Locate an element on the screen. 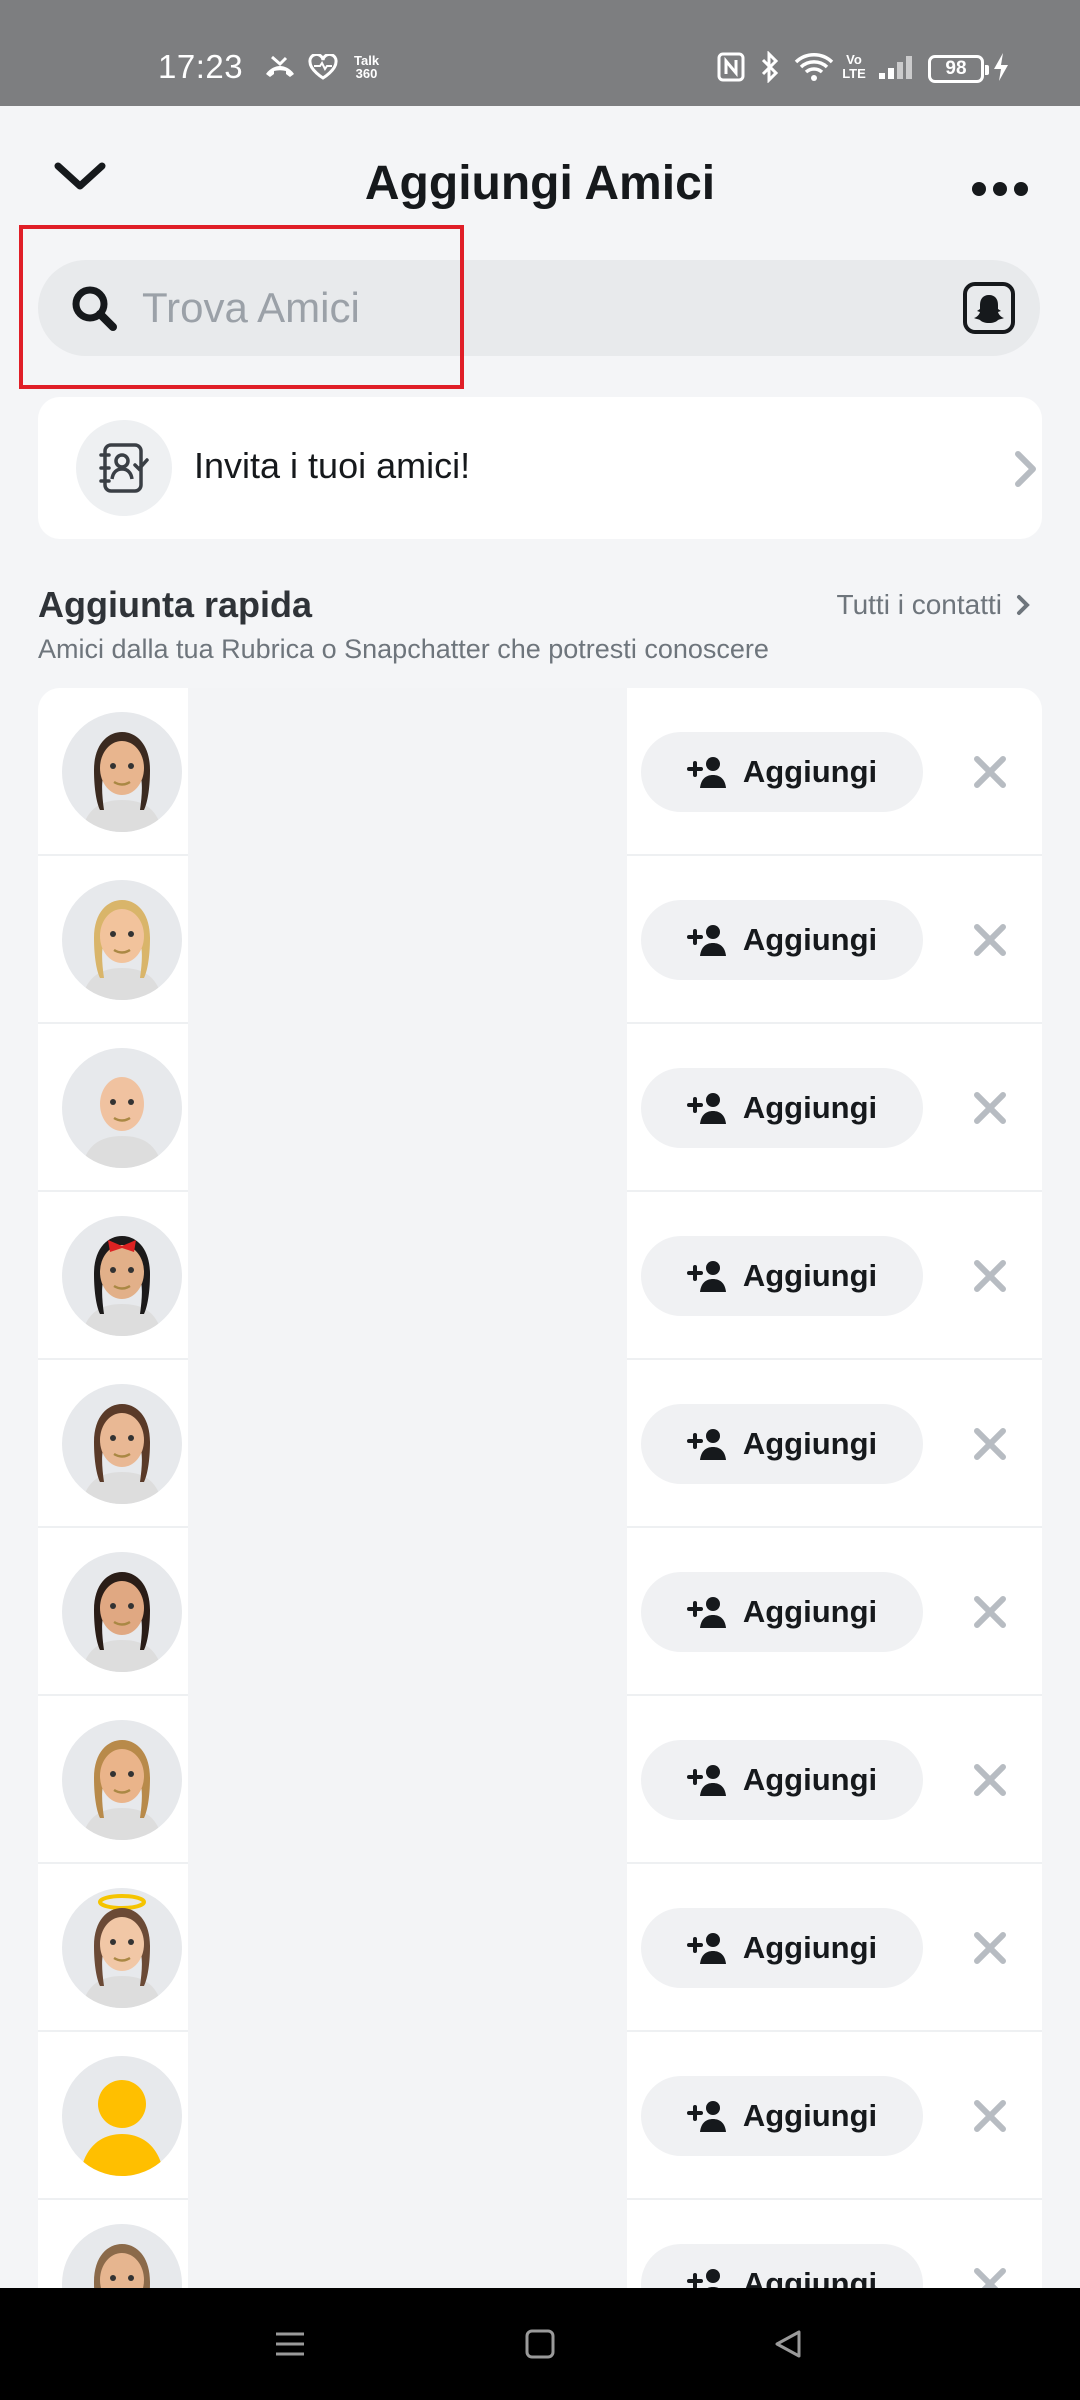 Image resolution: width=1080 pixels, height=2400 pixels. more-options-icon is located at coordinates (1000, 189).